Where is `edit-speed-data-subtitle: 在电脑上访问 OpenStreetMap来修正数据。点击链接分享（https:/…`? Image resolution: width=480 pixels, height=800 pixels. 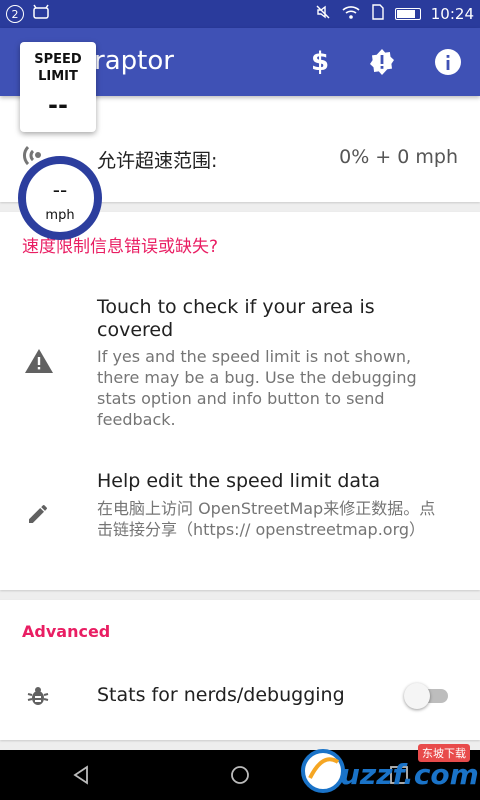 edit-speed-data-subtitle: 在电脑上访问 OpenStreetMap来修正数据。点击链接分享（https:/… is located at coordinates (266, 519).